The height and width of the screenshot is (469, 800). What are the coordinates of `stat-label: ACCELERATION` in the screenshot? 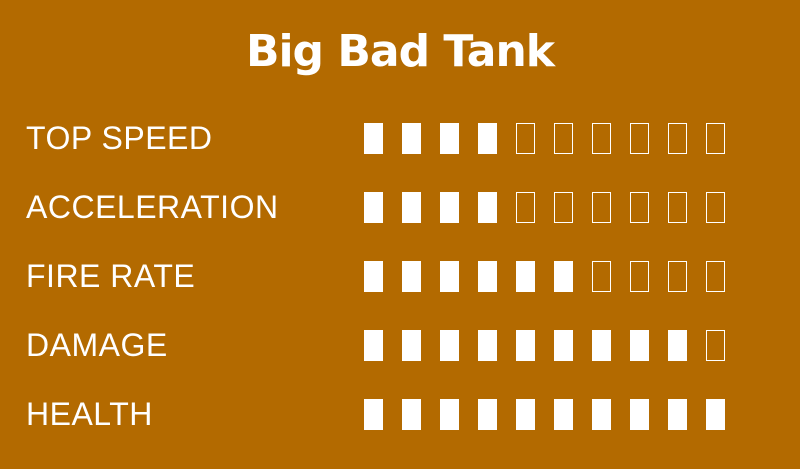 It's located at (152, 207).